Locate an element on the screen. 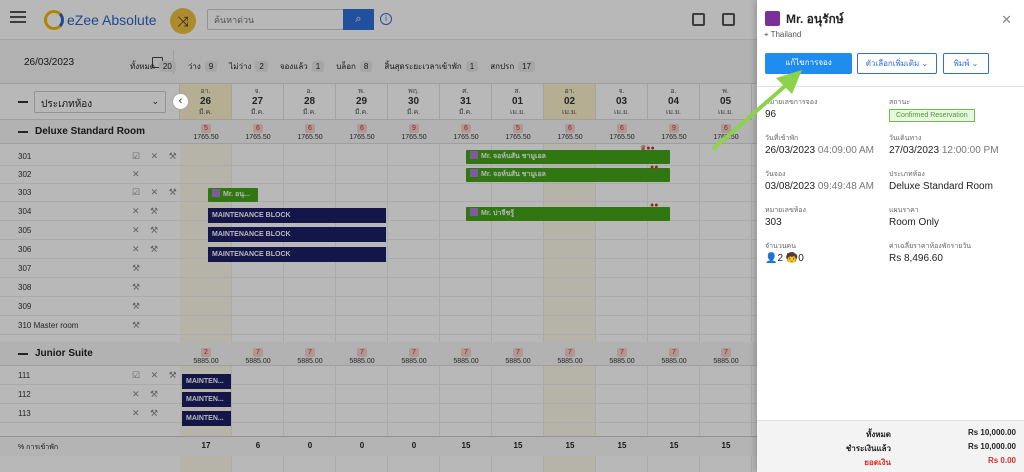 The image size is (1024, 472). adult-icon: 👤 is located at coordinates (771, 258).